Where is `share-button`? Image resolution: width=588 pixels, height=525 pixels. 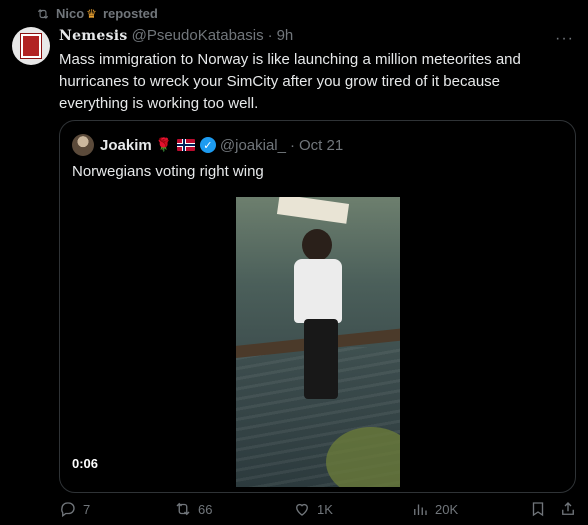 share-button is located at coordinates (568, 509).